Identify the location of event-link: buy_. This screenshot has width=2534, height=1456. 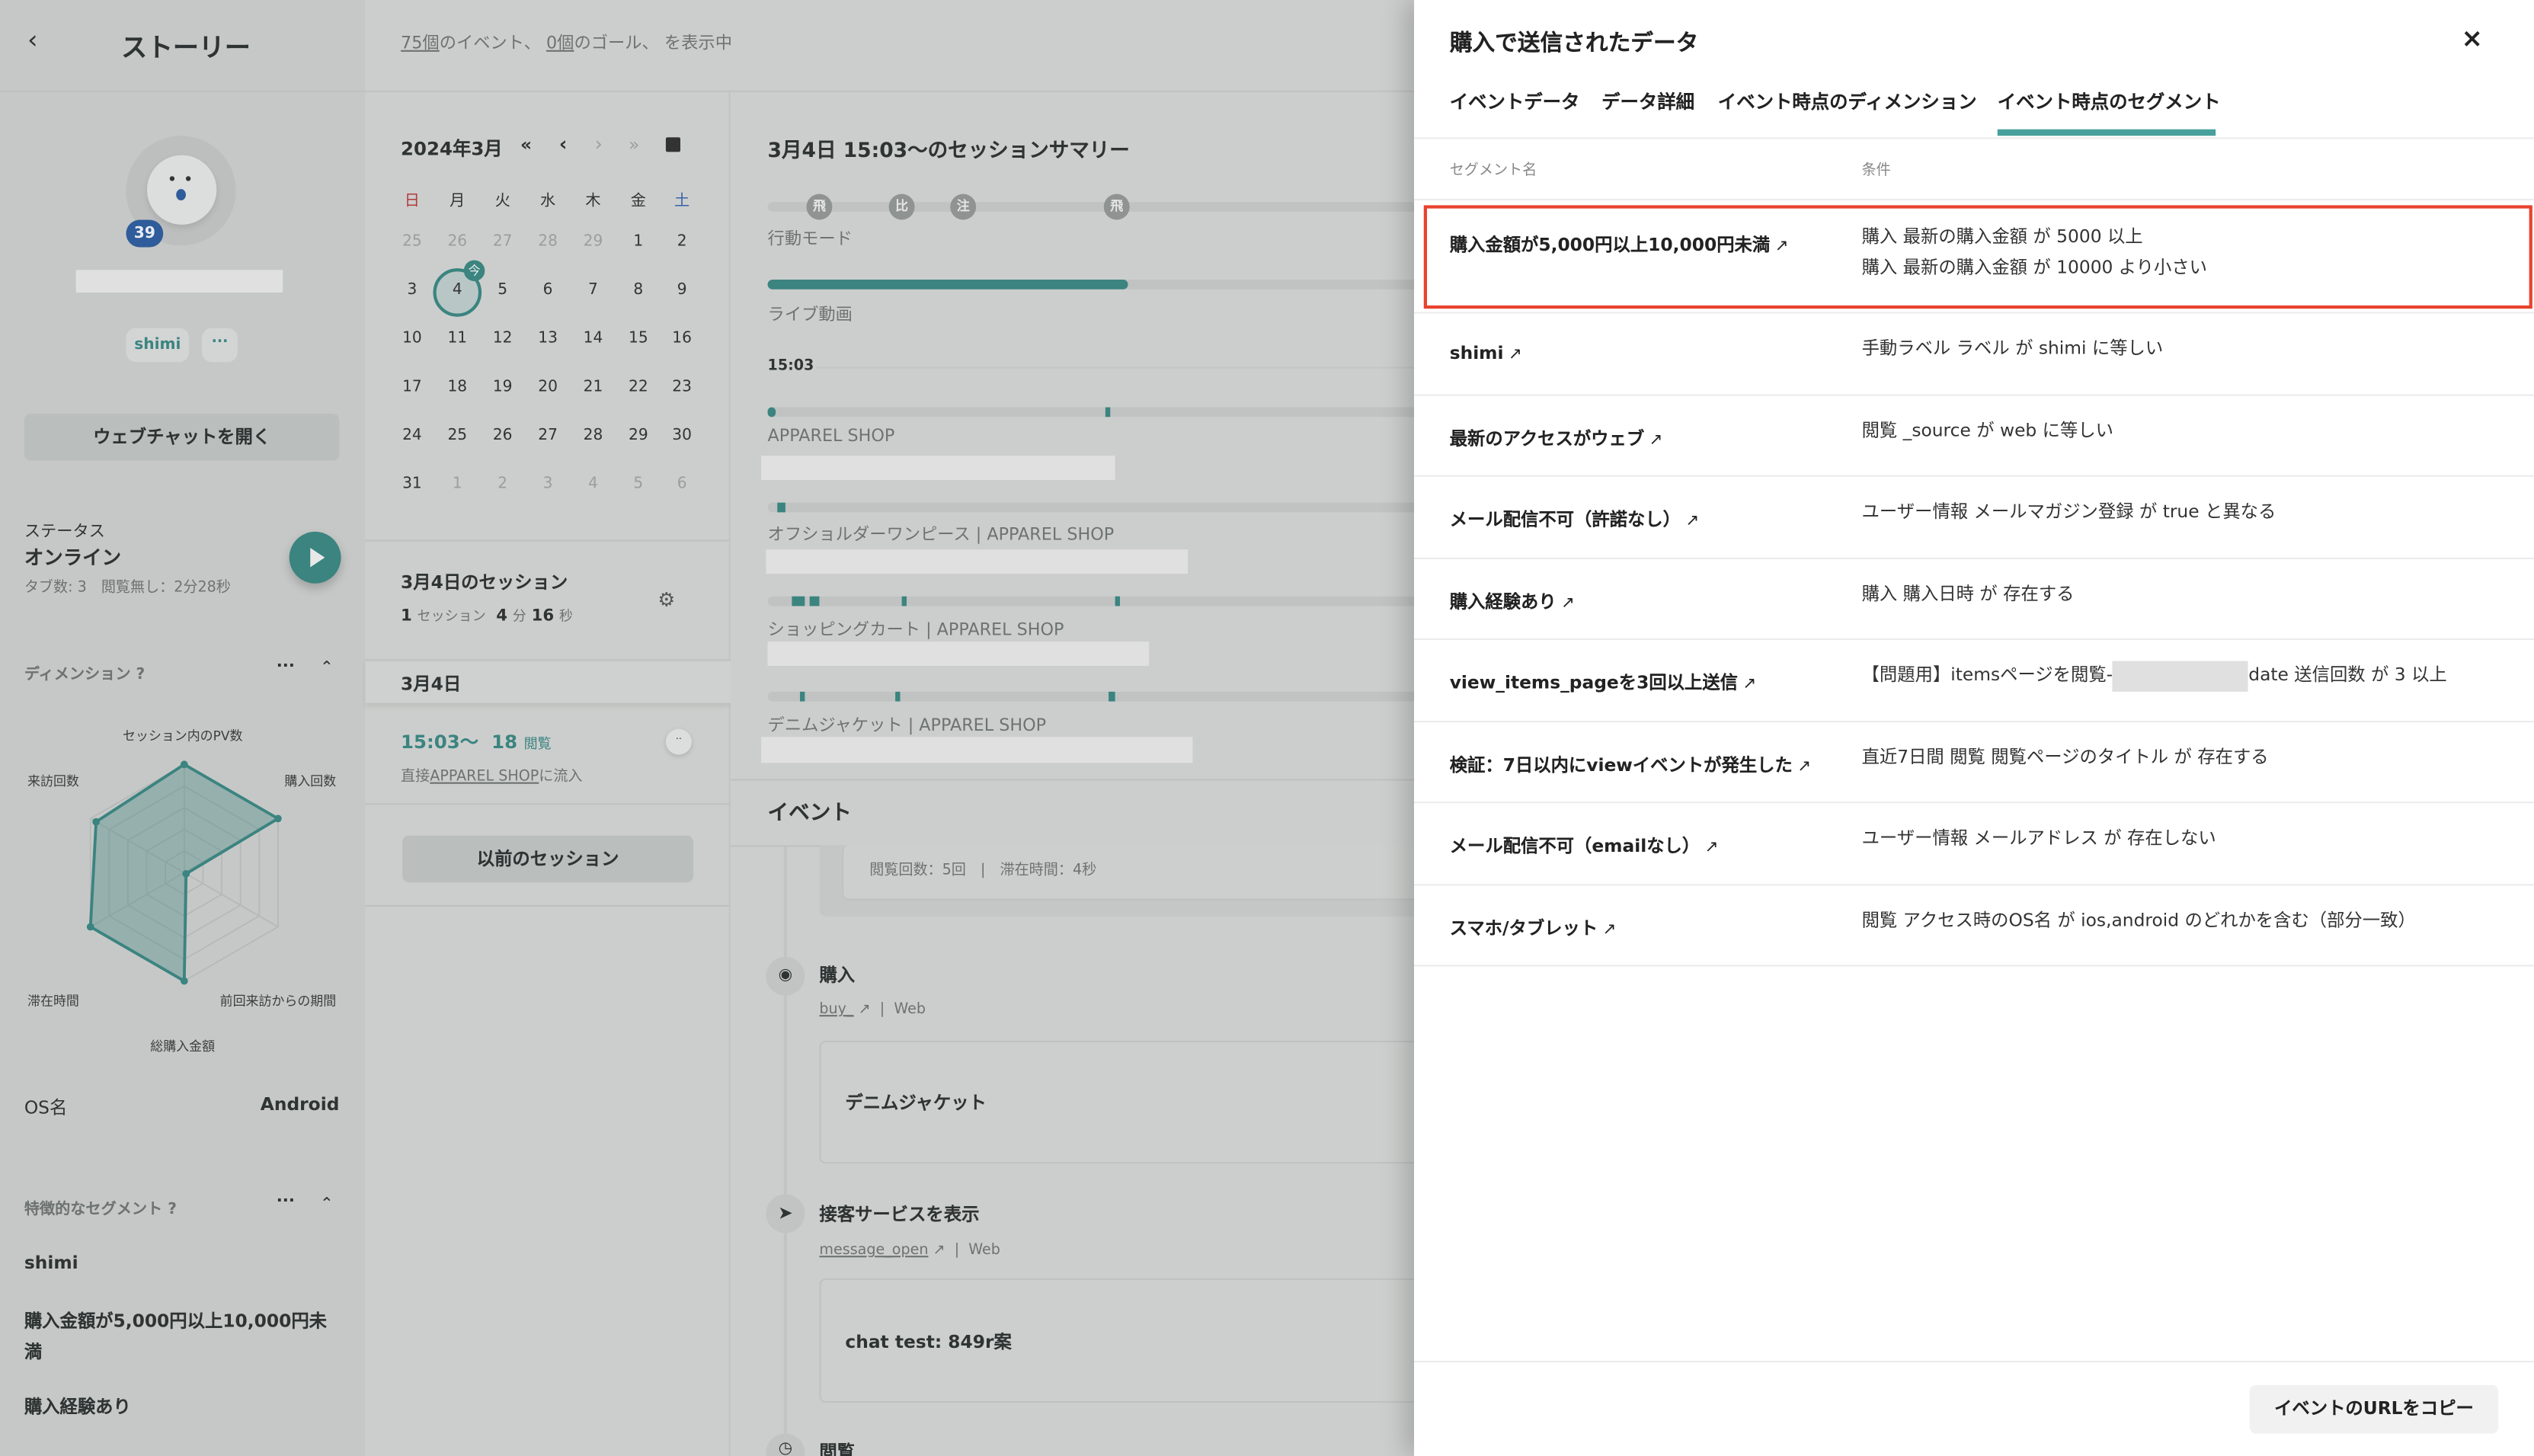
(836, 1010).